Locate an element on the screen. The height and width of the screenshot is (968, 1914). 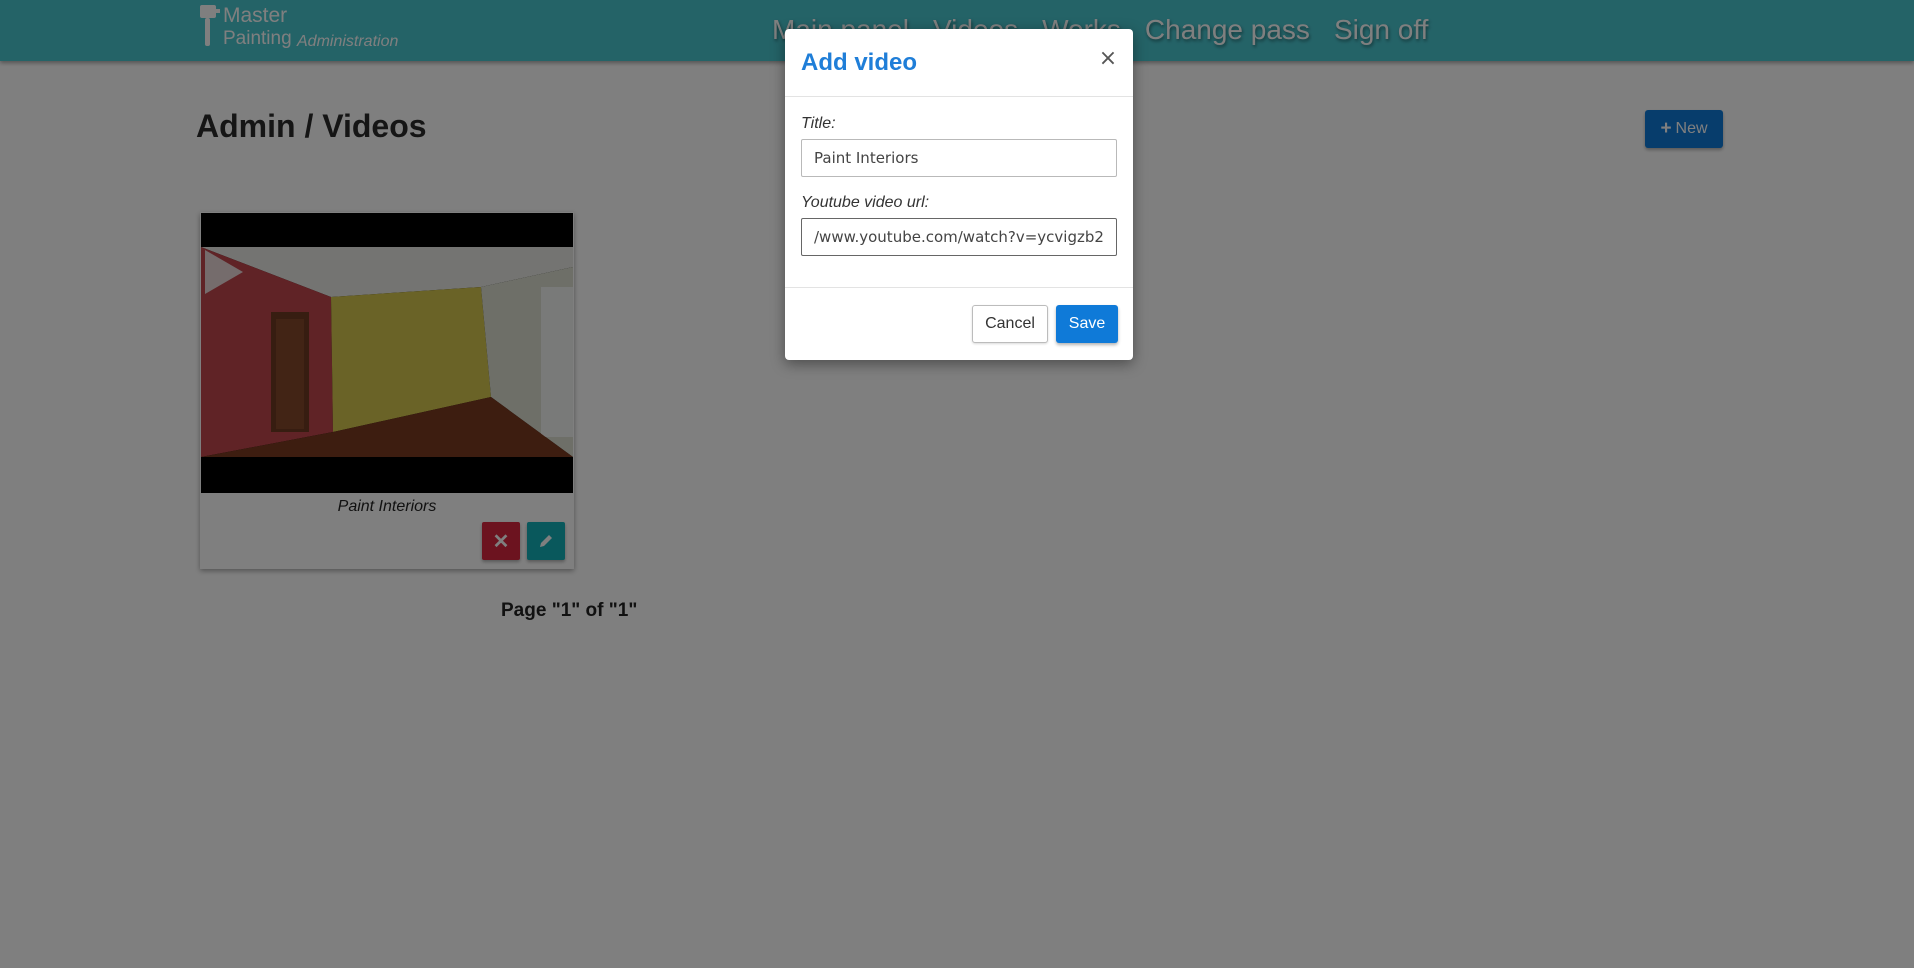
title-input is located at coordinates (959, 158).